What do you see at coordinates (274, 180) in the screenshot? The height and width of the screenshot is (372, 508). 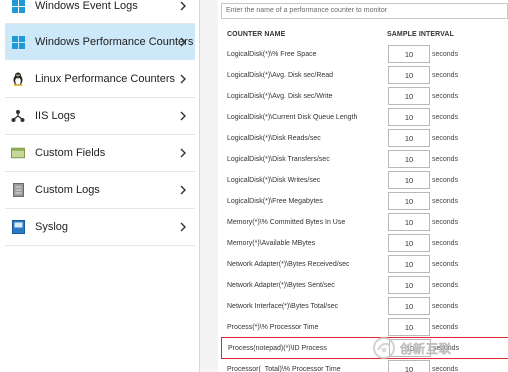 I see `counter-name: LogicalDisk(*)\Disk Writes/sec` at bounding box center [274, 180].